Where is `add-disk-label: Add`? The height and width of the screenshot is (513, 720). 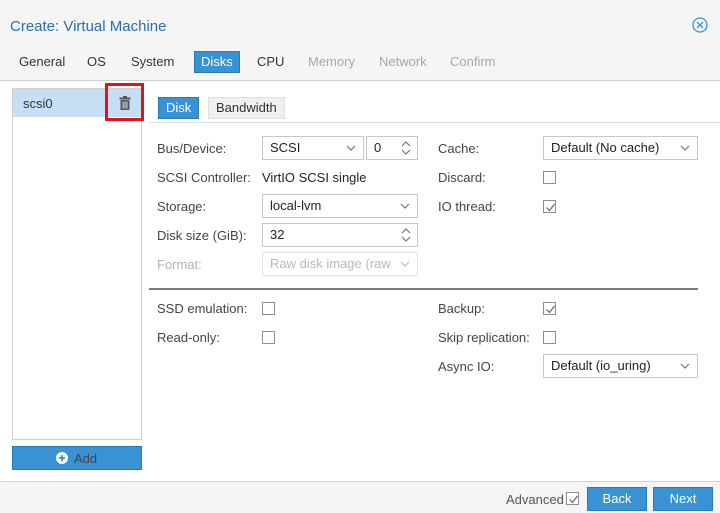 add-disk-label: Add is located at coordinates (86, 458).